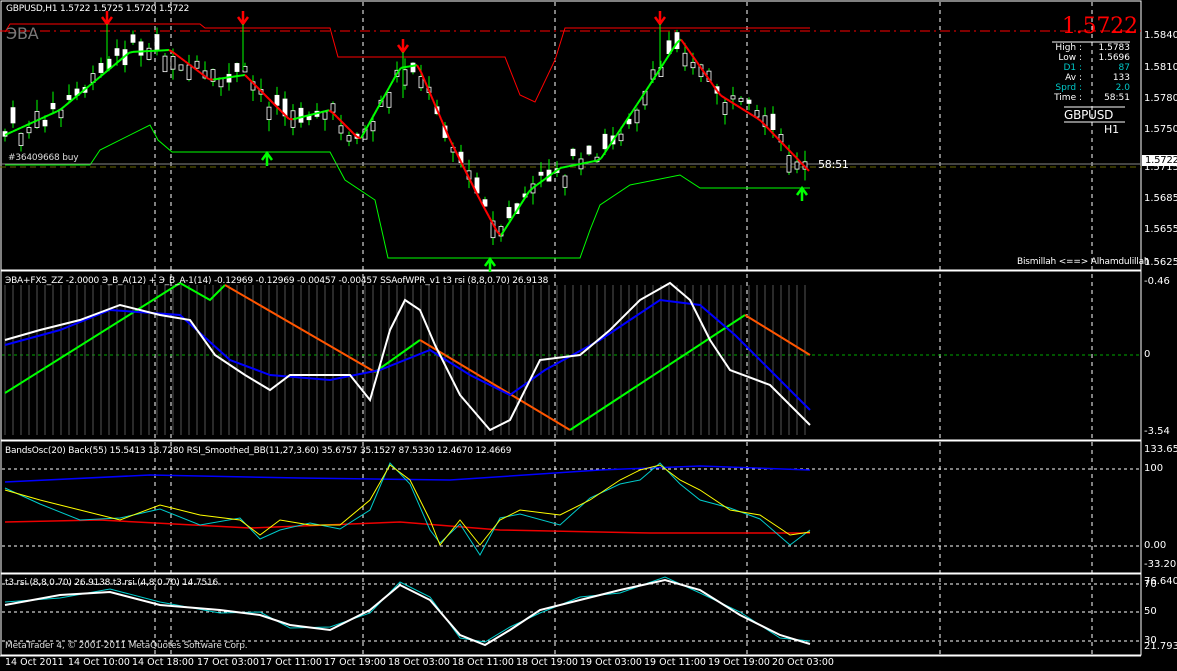 Image resolution: width=1177 pixels, height=671 pixels. What do you see at coordinates (407, 612) in the screenshot?
I see `t3-rsi-slow-line` at bounding box center [407, 612].